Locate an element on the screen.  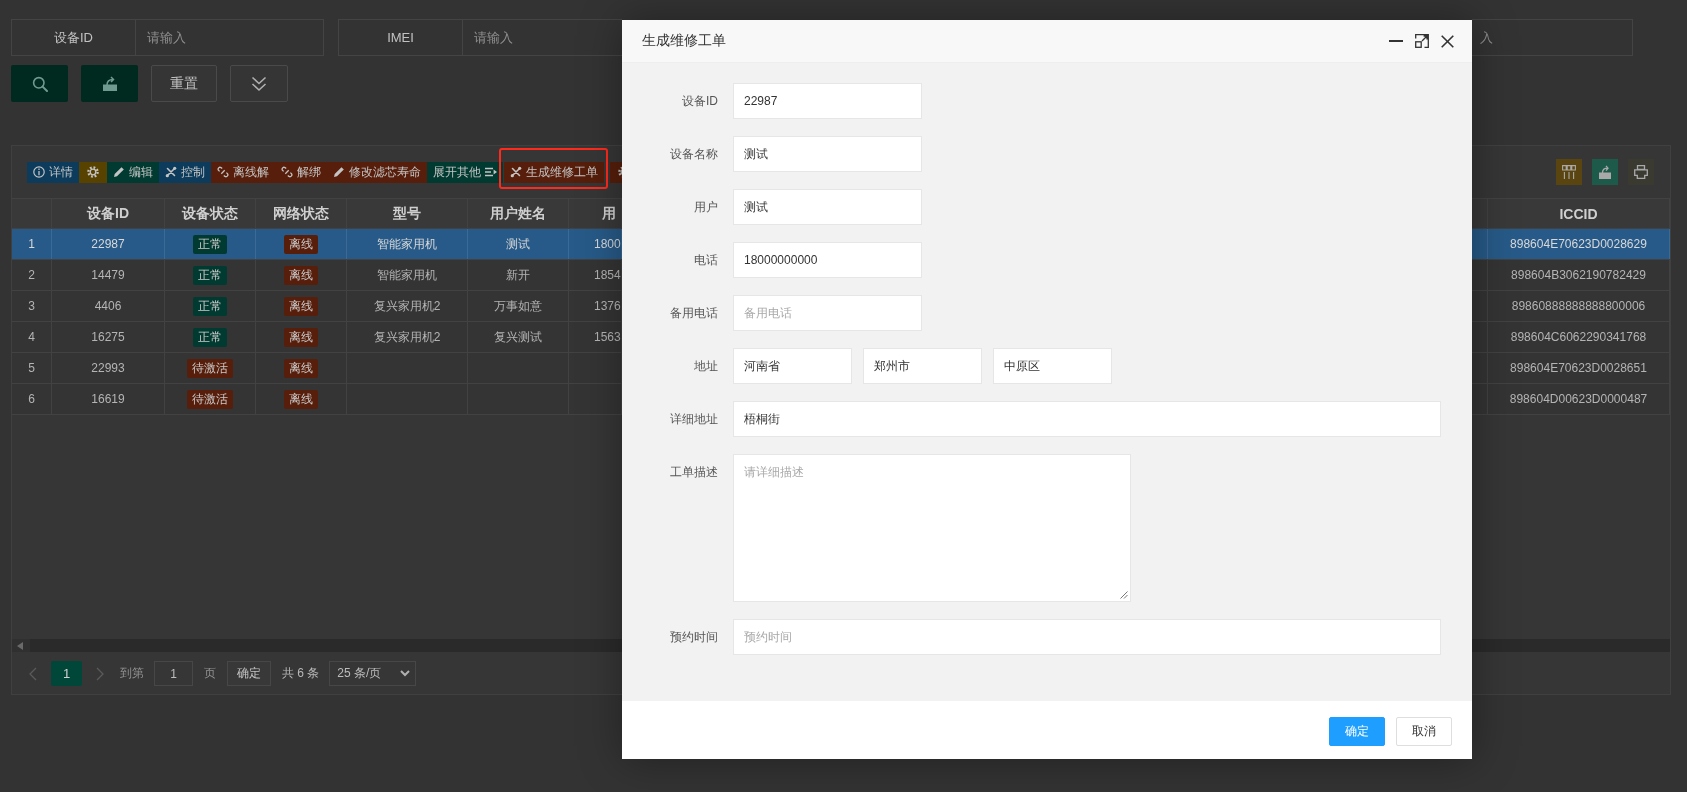
toolbar-button: 编辑 is located at coordinates (133, 172).